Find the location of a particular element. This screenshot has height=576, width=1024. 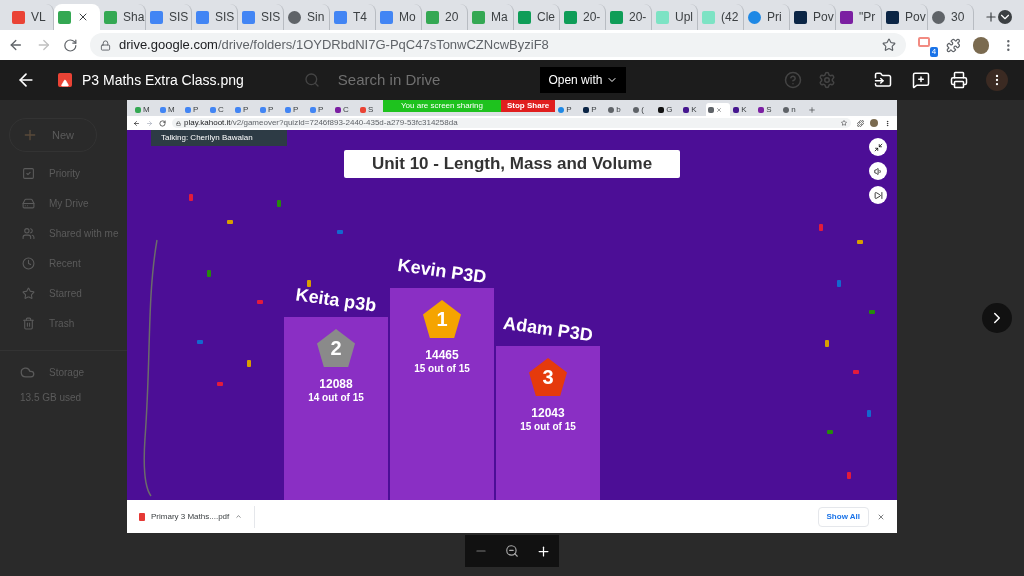

stop-share-button: Stop Share is located at coordinates (528, 106).